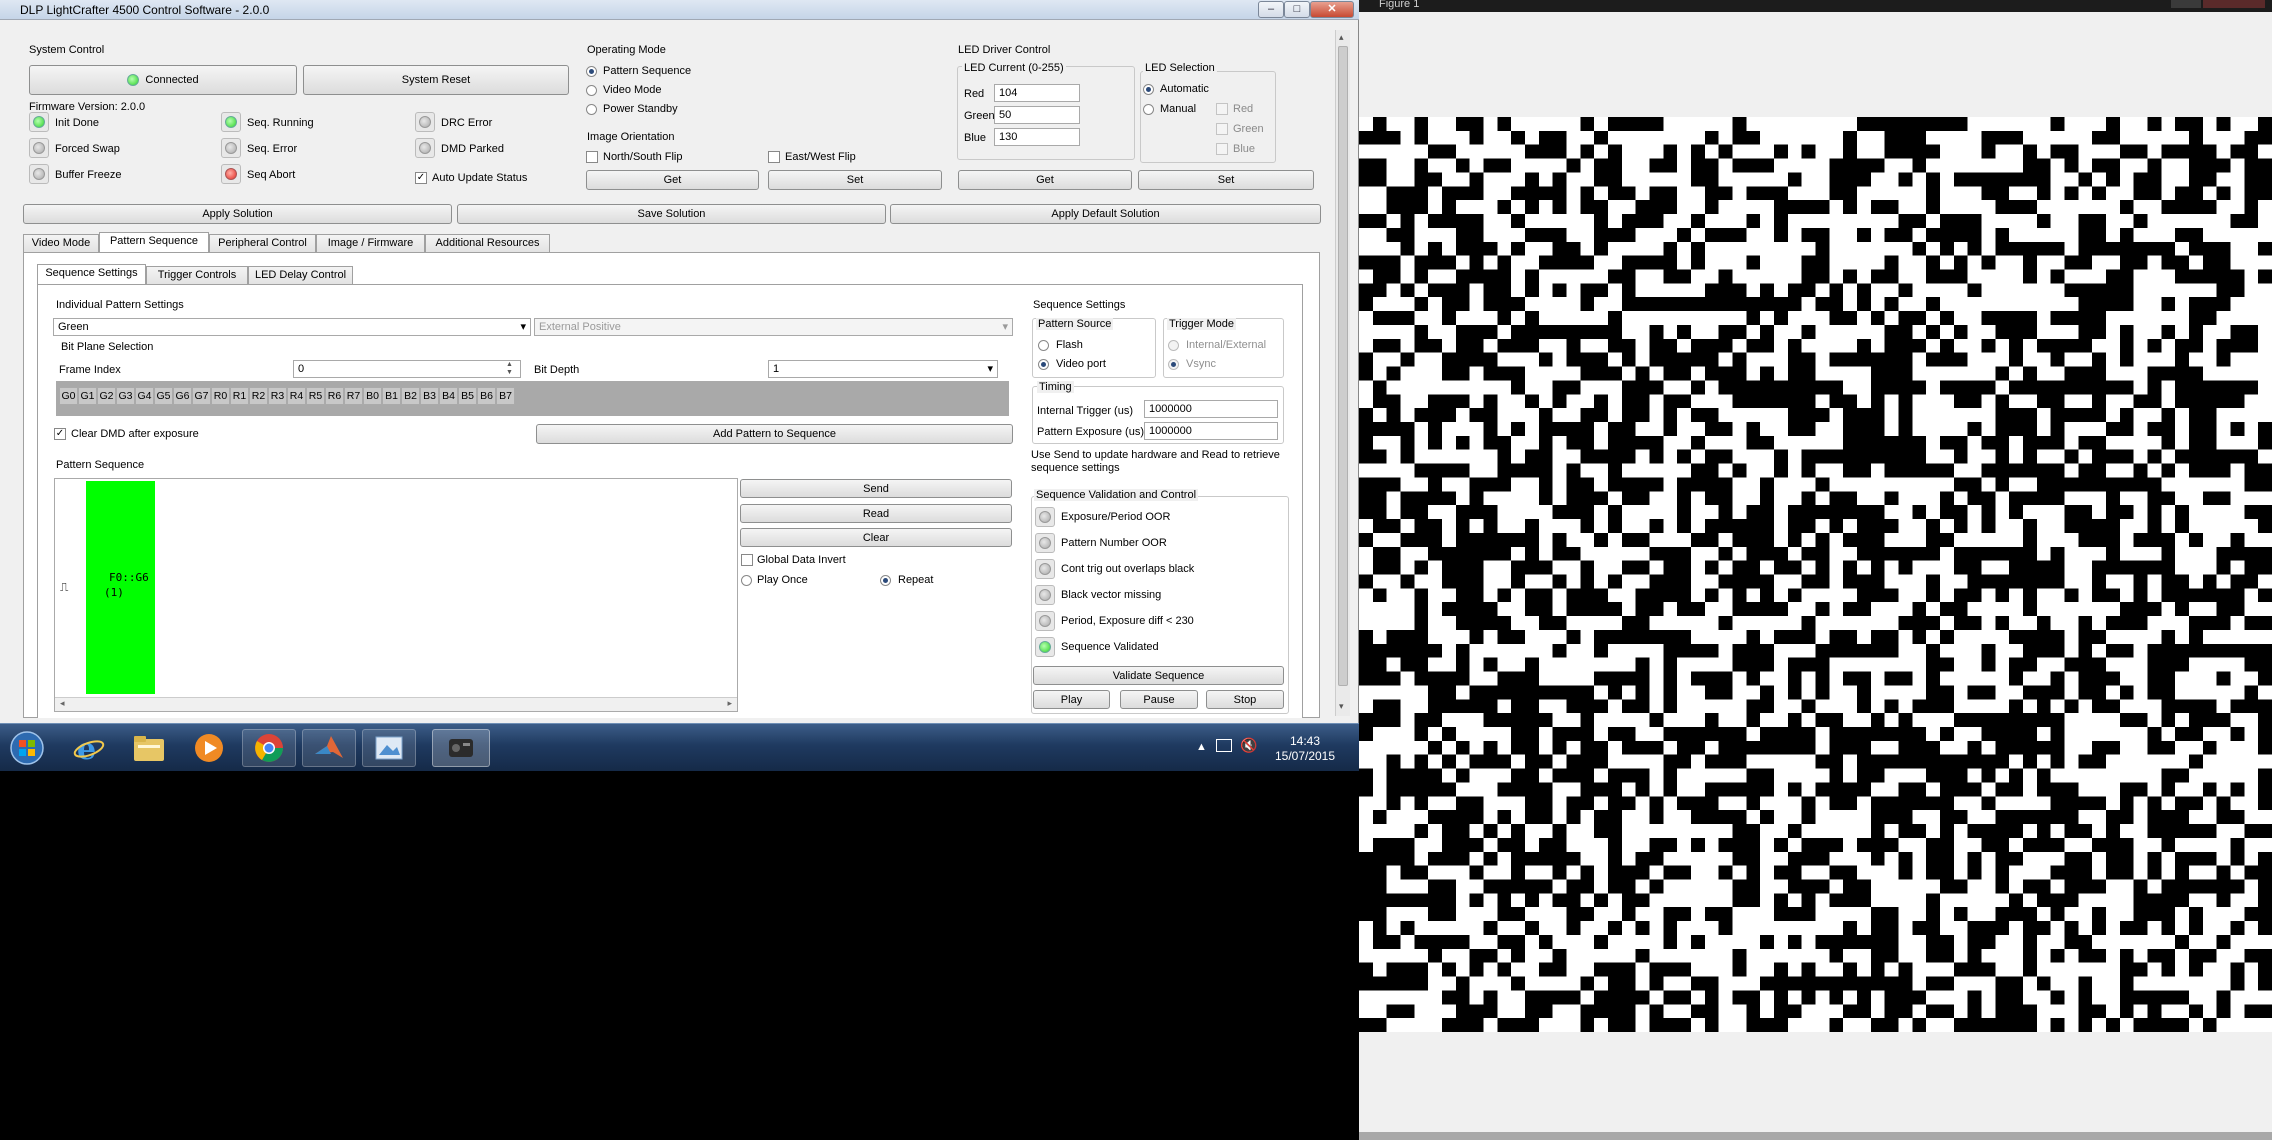 The height and width of the screenshot is (1140, 2272). I want to click on video-mode-radio, so click(591, 90).